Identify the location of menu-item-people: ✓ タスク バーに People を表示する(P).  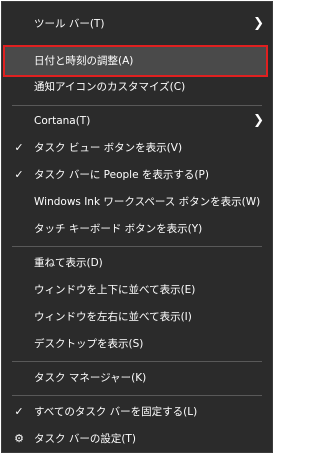
(137, 175).